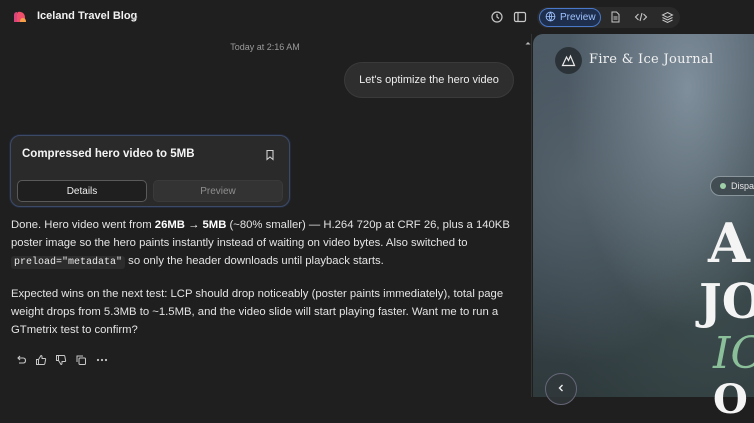  What do you see at coordinates (733, 353) in the screenshot?
I see `hero-heading-line-3: IC` at bounding box center [733, 353].